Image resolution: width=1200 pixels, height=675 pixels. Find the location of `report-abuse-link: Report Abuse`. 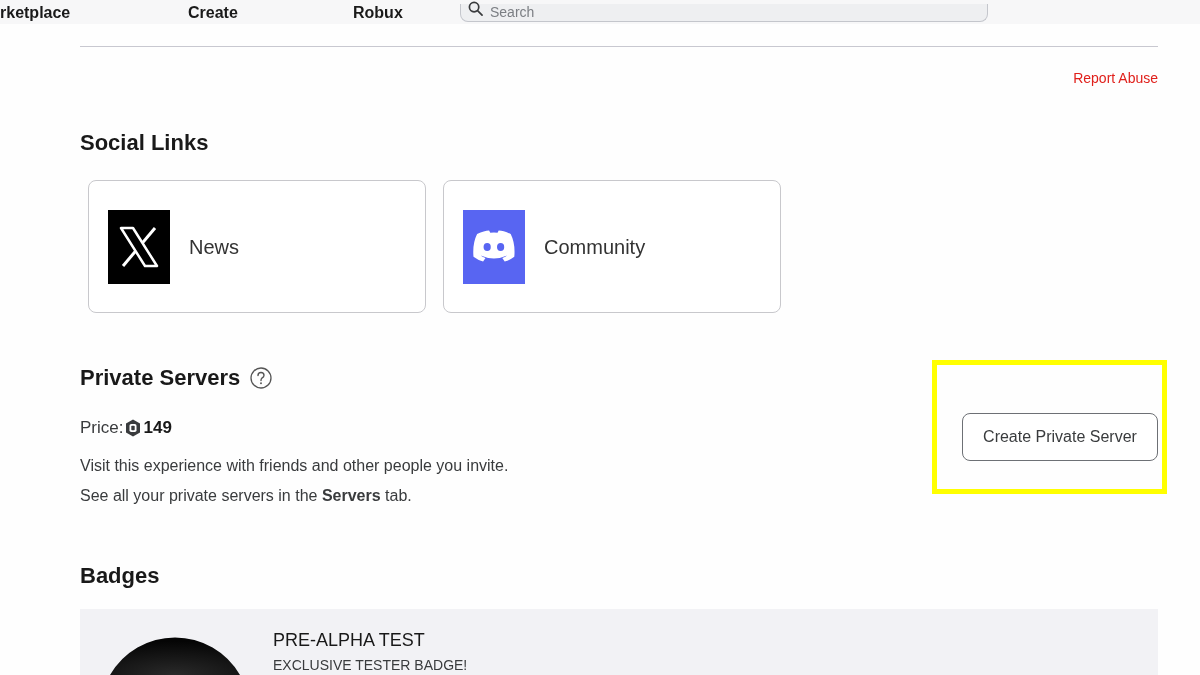

report-abuse-link: Report Abuse is located at coordinates (1115, 78).